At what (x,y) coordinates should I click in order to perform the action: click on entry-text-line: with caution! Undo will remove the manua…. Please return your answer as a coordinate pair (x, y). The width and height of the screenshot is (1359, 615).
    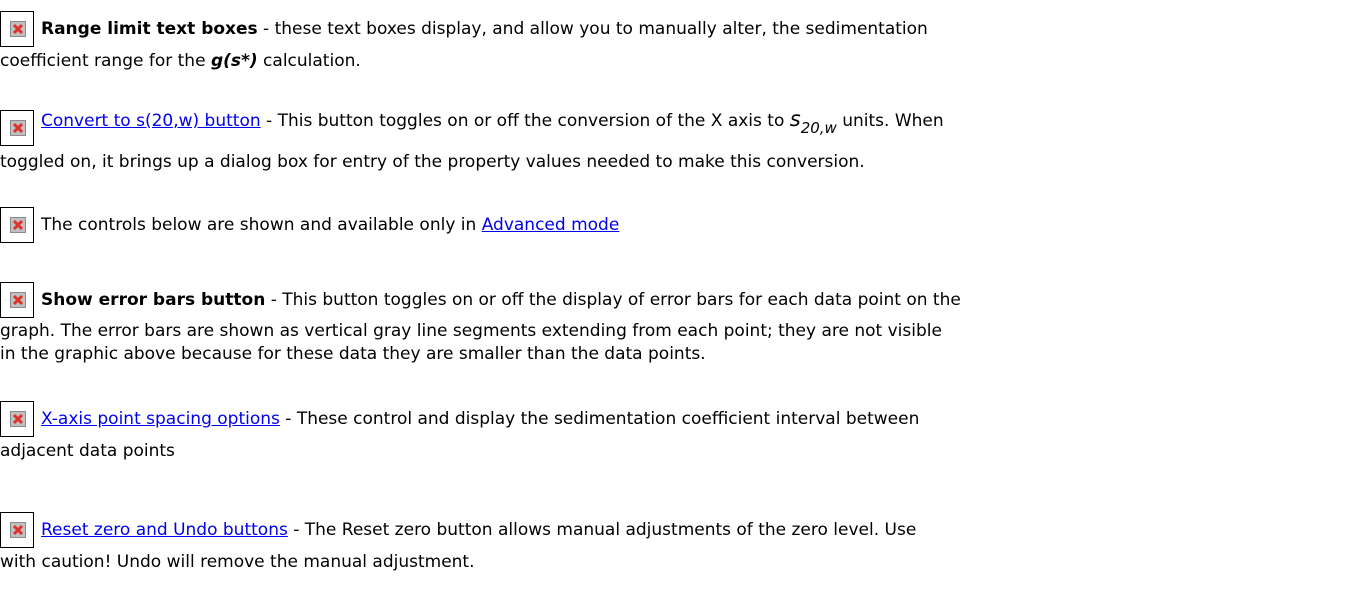
    Looking at the image, I should click on (237, 562).